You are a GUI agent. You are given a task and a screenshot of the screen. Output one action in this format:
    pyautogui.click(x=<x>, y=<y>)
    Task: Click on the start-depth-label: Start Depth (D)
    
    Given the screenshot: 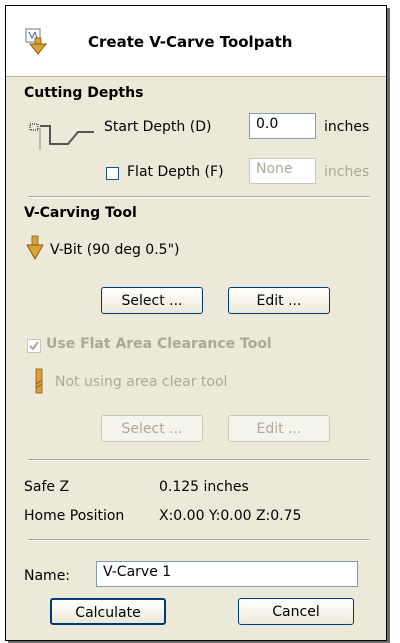 What is the action you would take?
    pyautogui.click(x=158, y=127)
    